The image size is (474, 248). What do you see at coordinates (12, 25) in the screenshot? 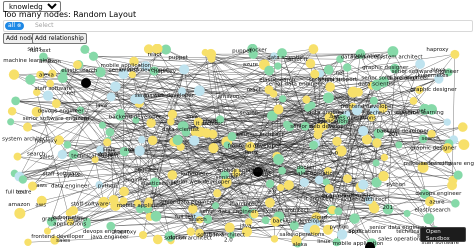
I see `filter-tag-label: all` at bounding box center [12, 25].